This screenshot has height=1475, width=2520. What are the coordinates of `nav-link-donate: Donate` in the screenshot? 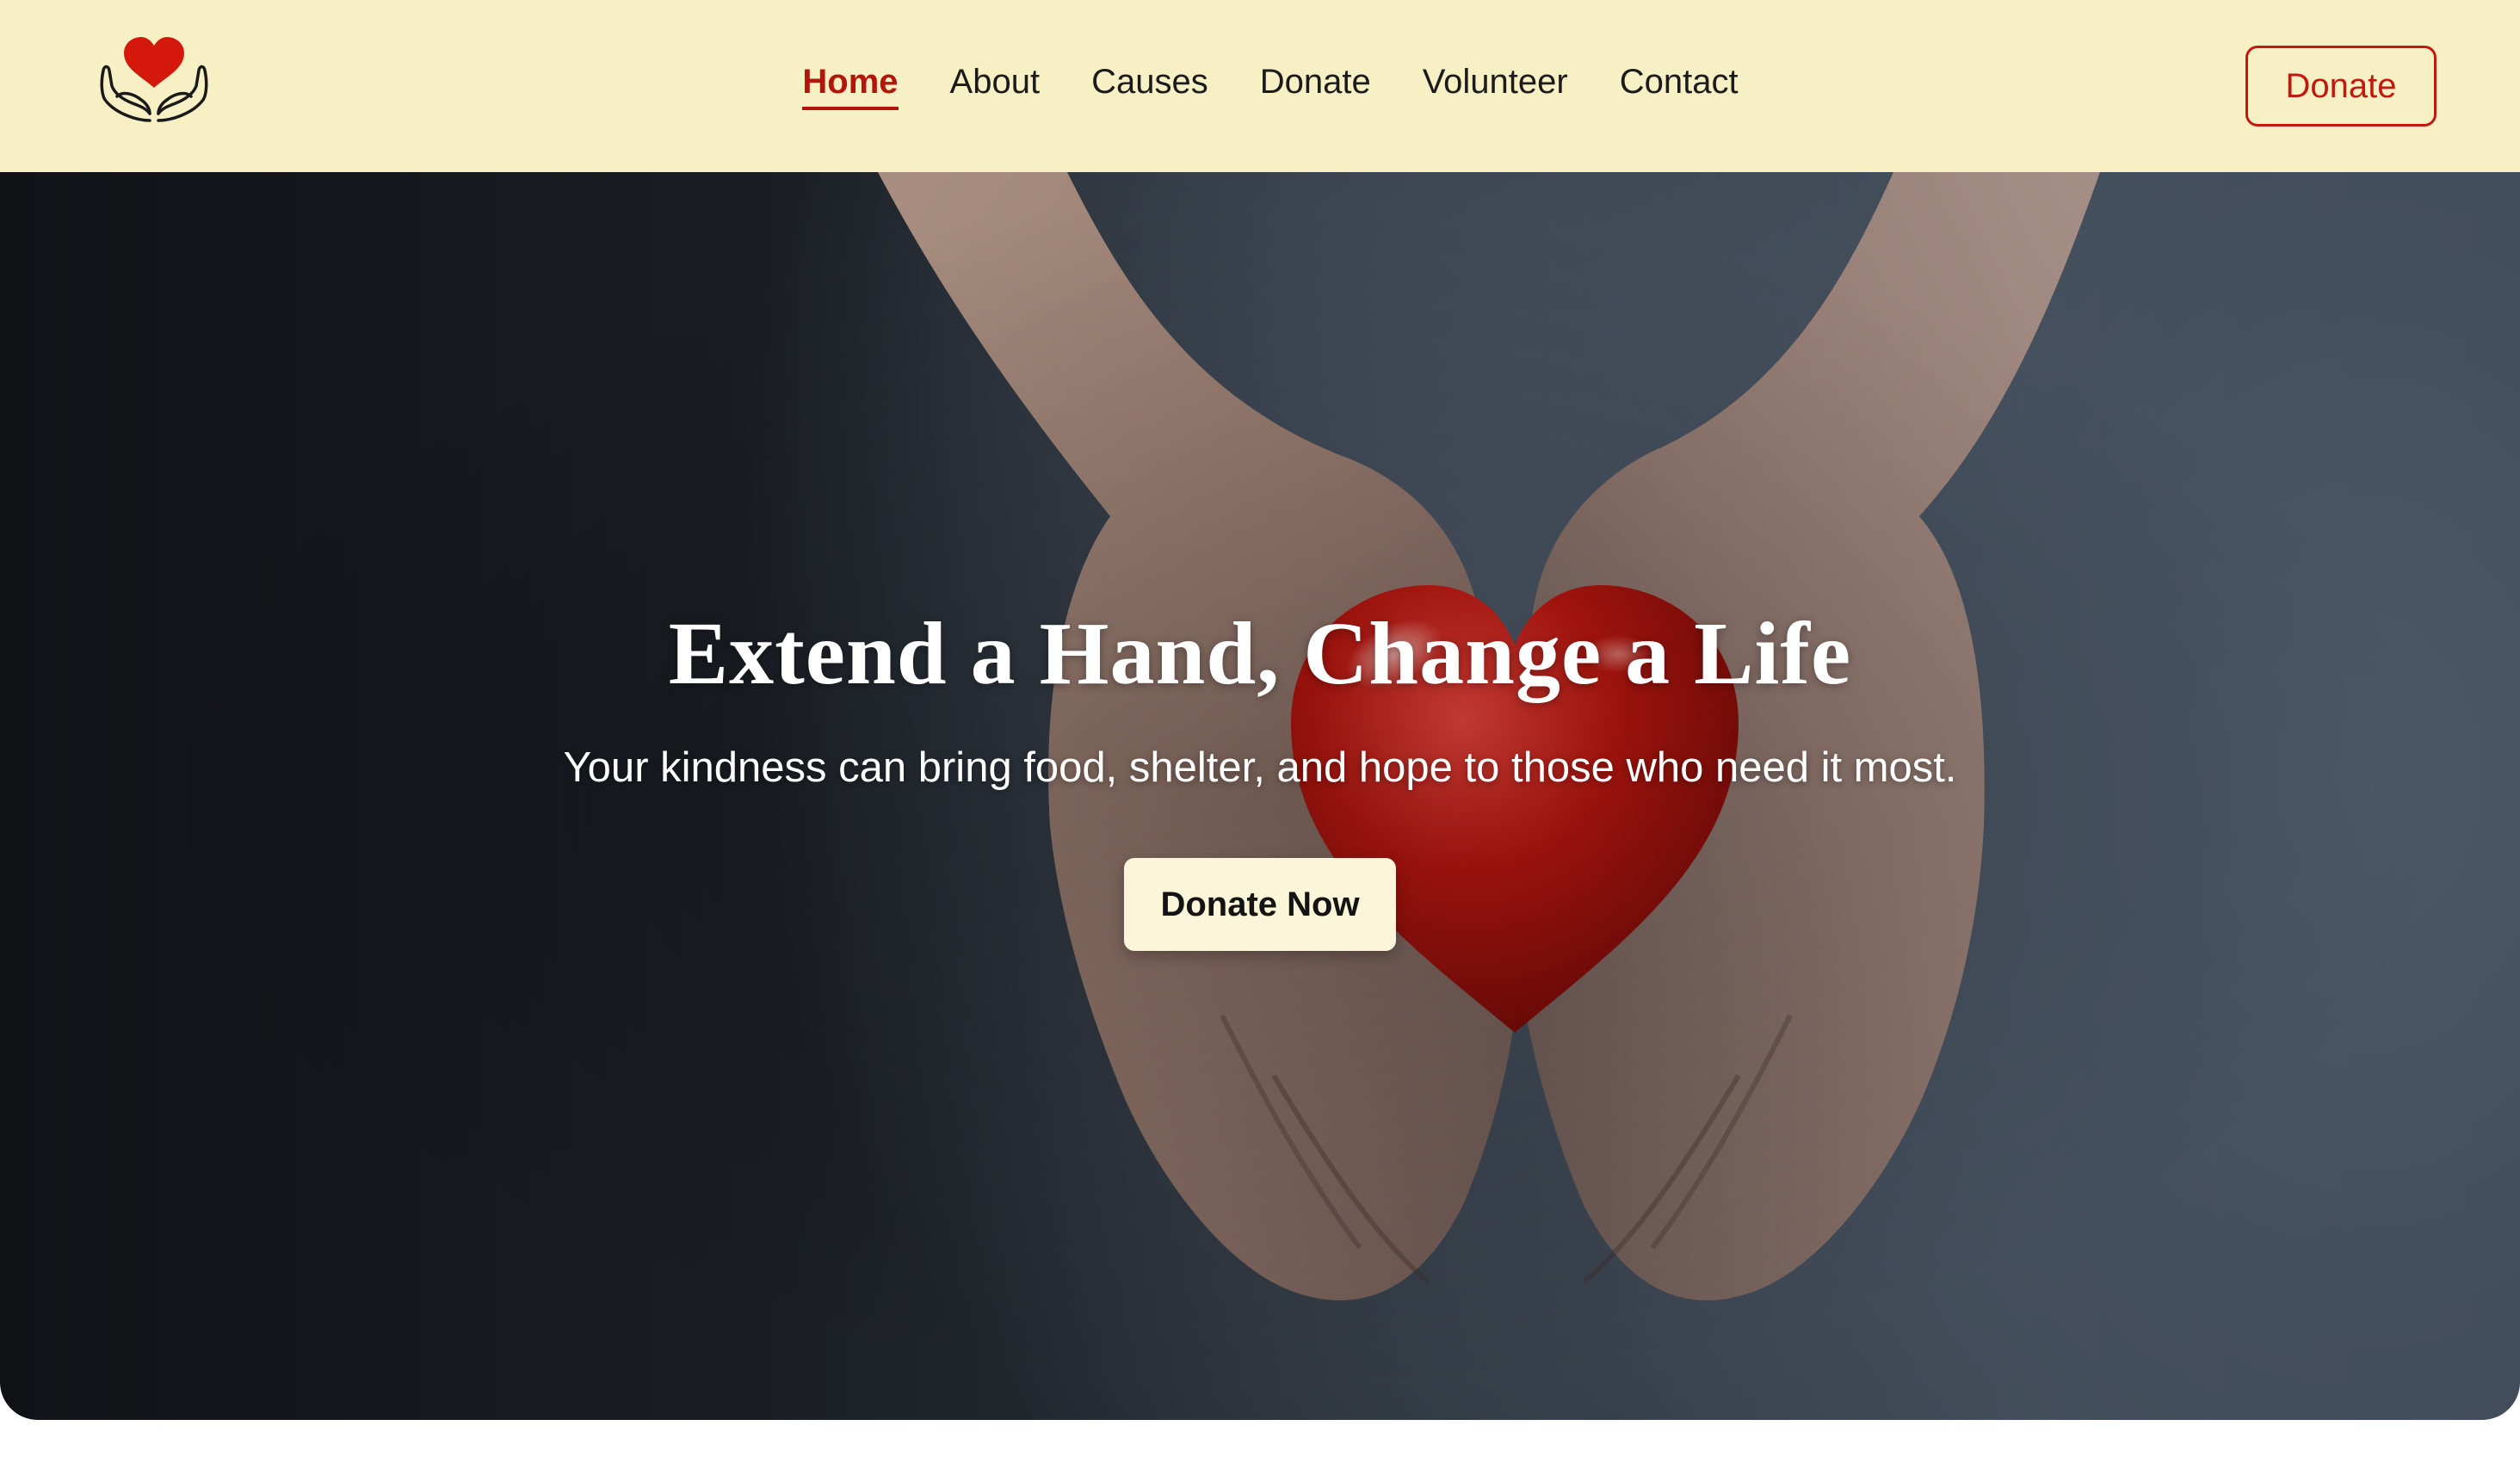 It's located at (1315, 87).